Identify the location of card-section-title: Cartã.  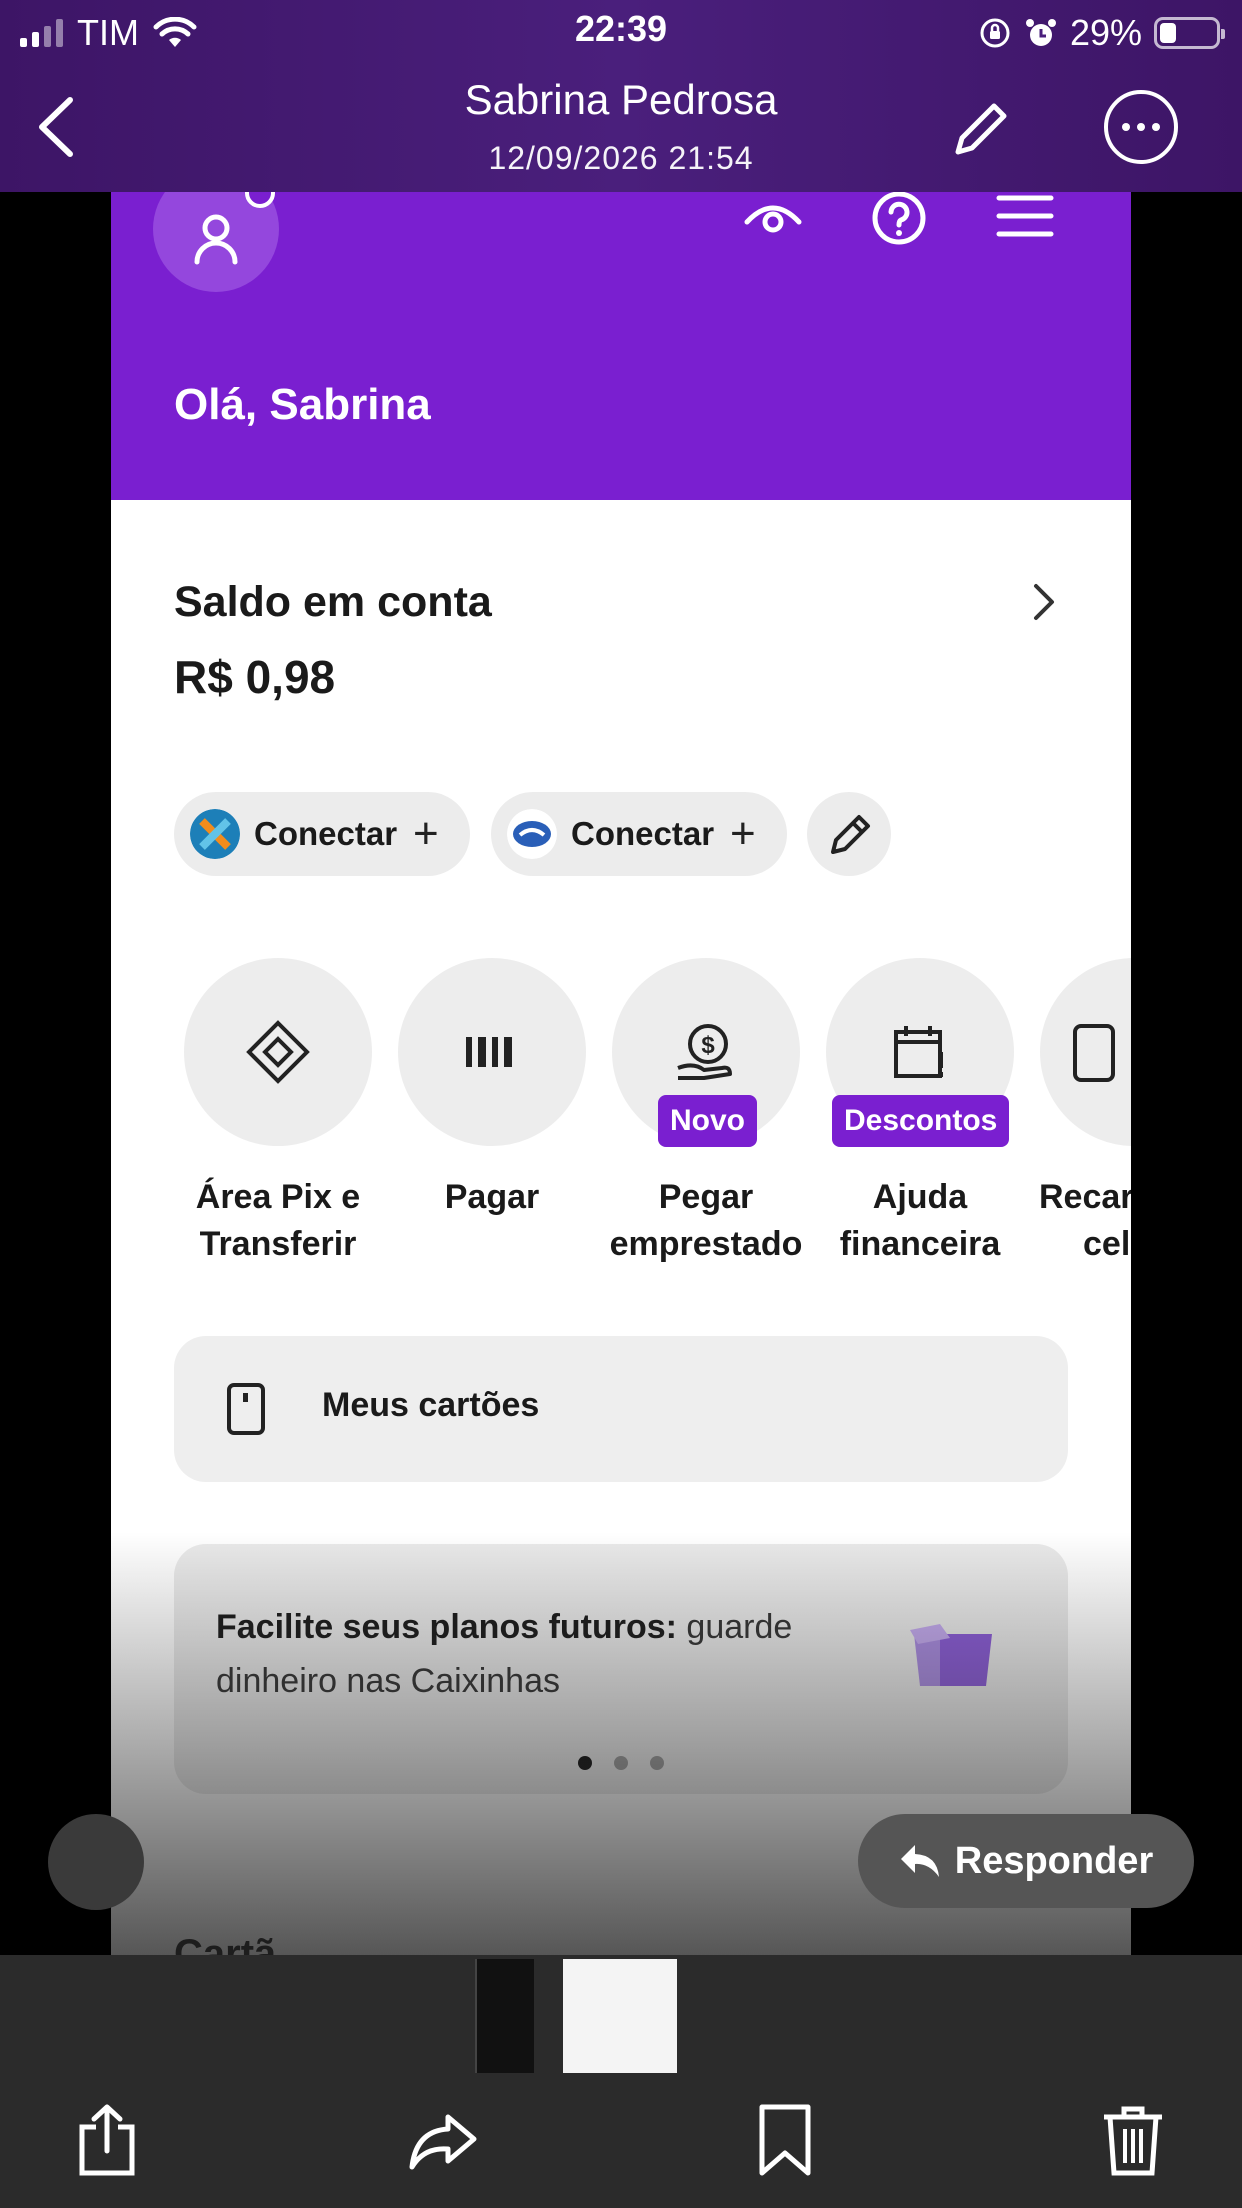
(225, 1943).